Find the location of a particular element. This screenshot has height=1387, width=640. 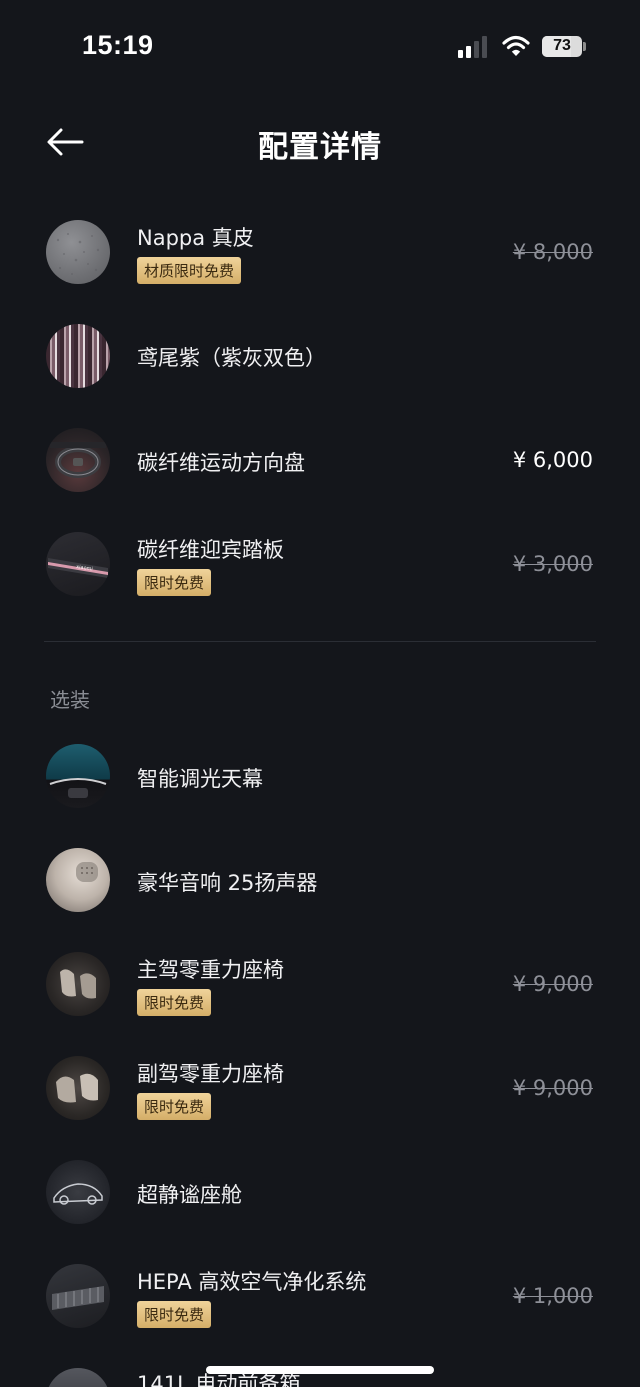

item-name: 超静谧座舱 is located at coordinates (189, 1195).